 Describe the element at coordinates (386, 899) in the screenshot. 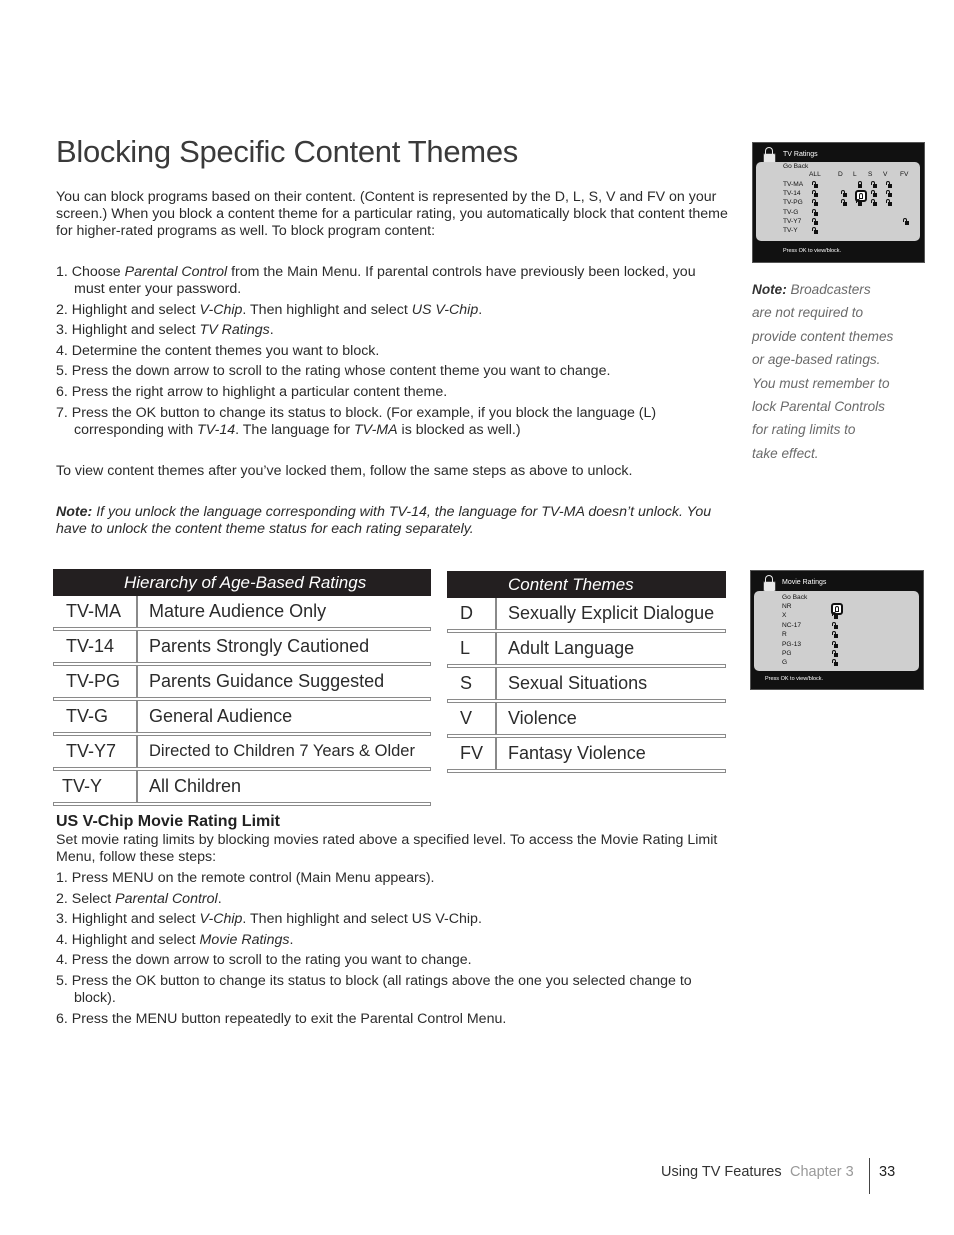

I see `list-item: 2. Select Parental Control.` at that location.